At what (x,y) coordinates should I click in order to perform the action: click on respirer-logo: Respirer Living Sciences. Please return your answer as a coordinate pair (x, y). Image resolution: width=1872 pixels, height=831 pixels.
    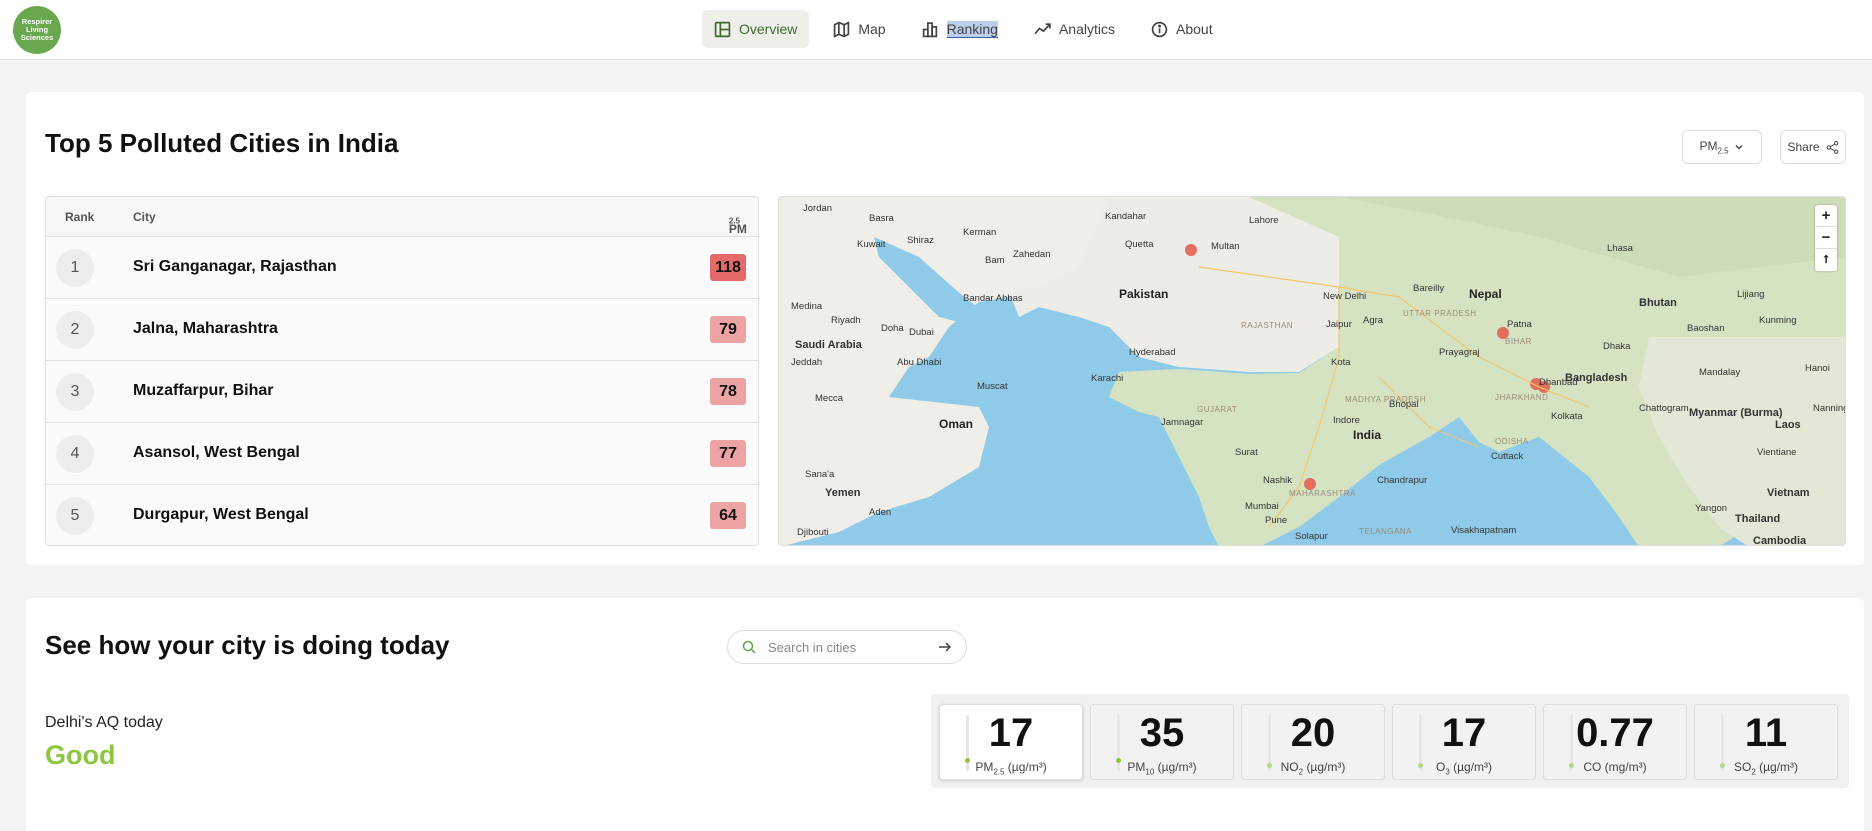
    Looking at the image, I should click on (37, 30).